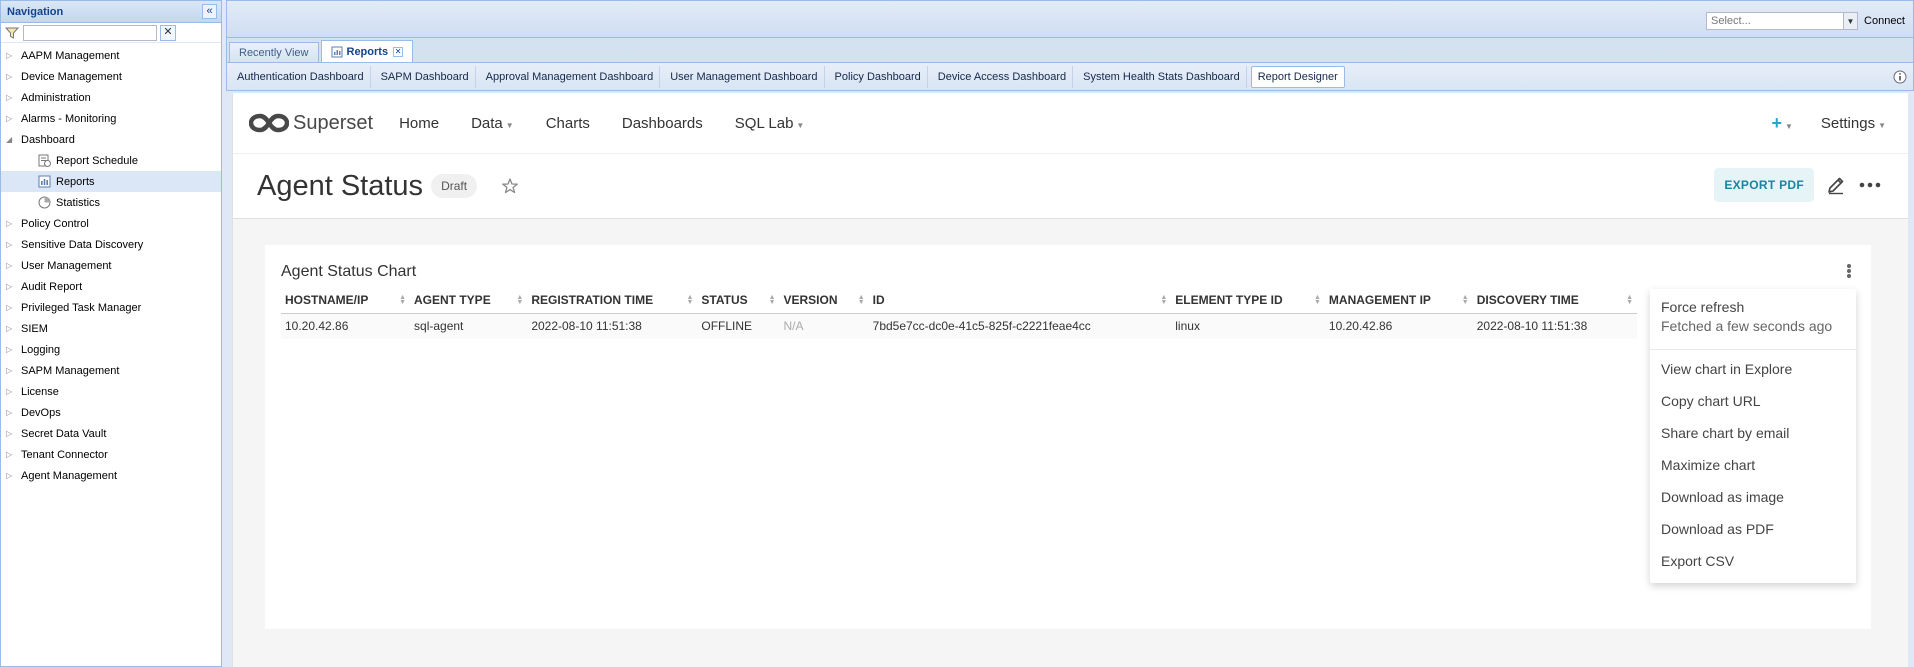 The image size is (1914, 667). I want to click on nav-item-user-management: ▷ User Management, so click(111, 265).